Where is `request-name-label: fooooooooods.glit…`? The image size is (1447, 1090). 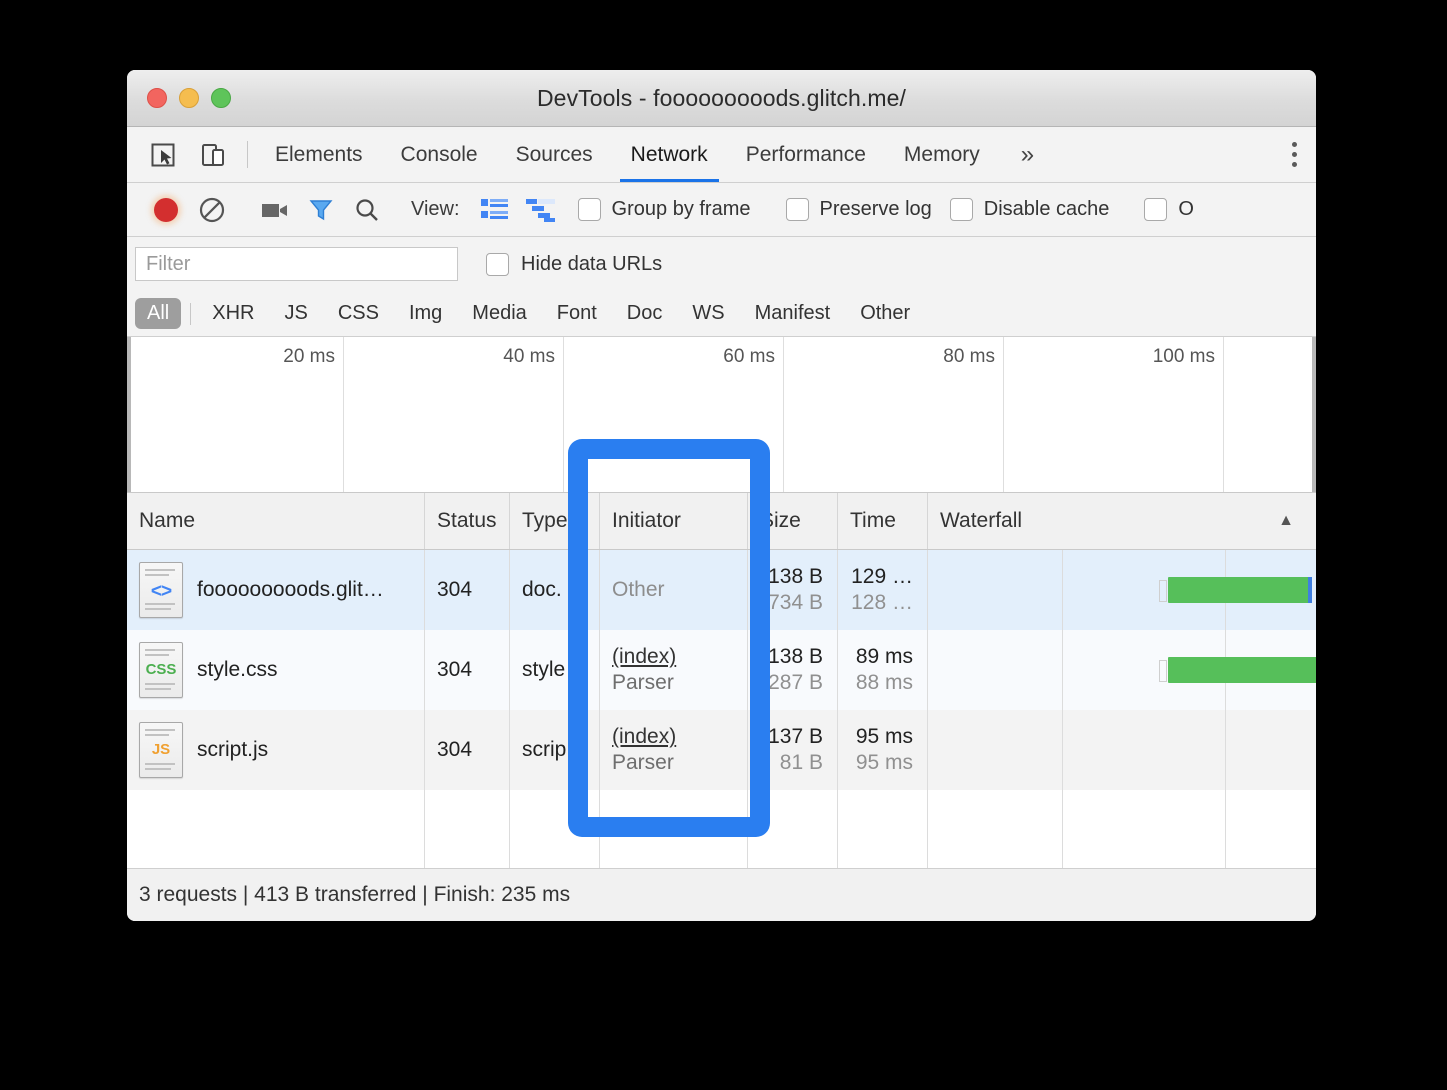 request-name-label: fooooooooods.glit… is located at coordinates (290, 589).